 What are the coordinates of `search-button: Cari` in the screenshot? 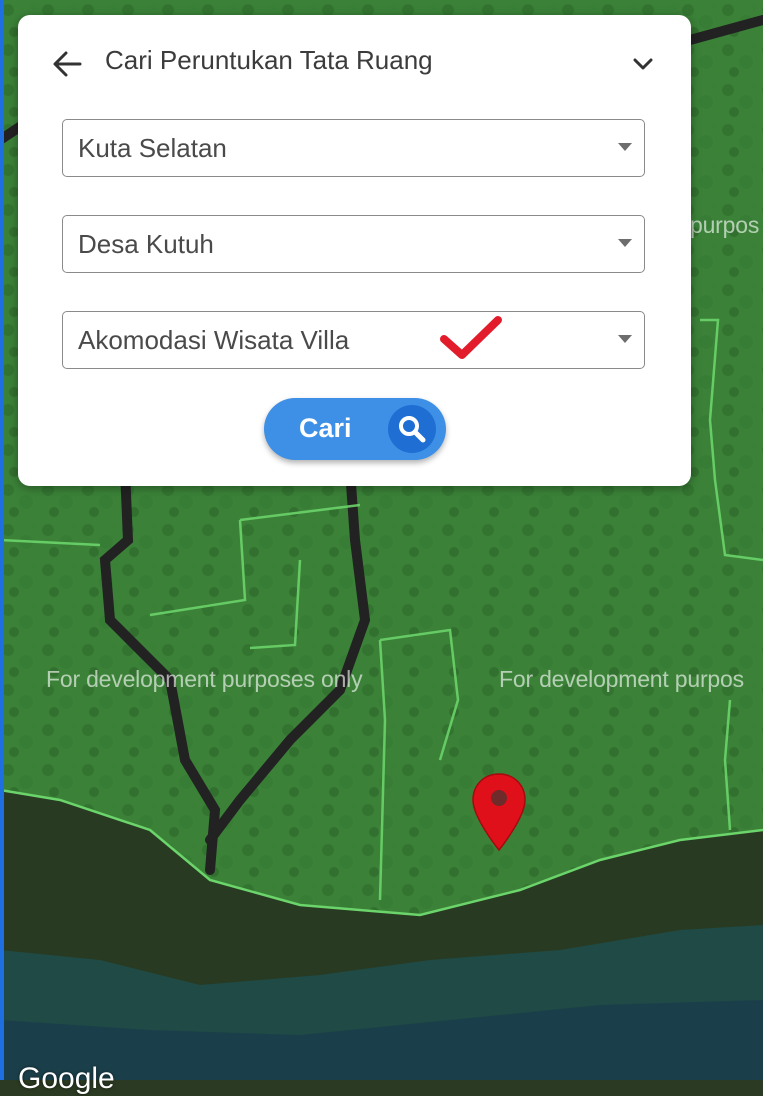 It's located at (355, 429).